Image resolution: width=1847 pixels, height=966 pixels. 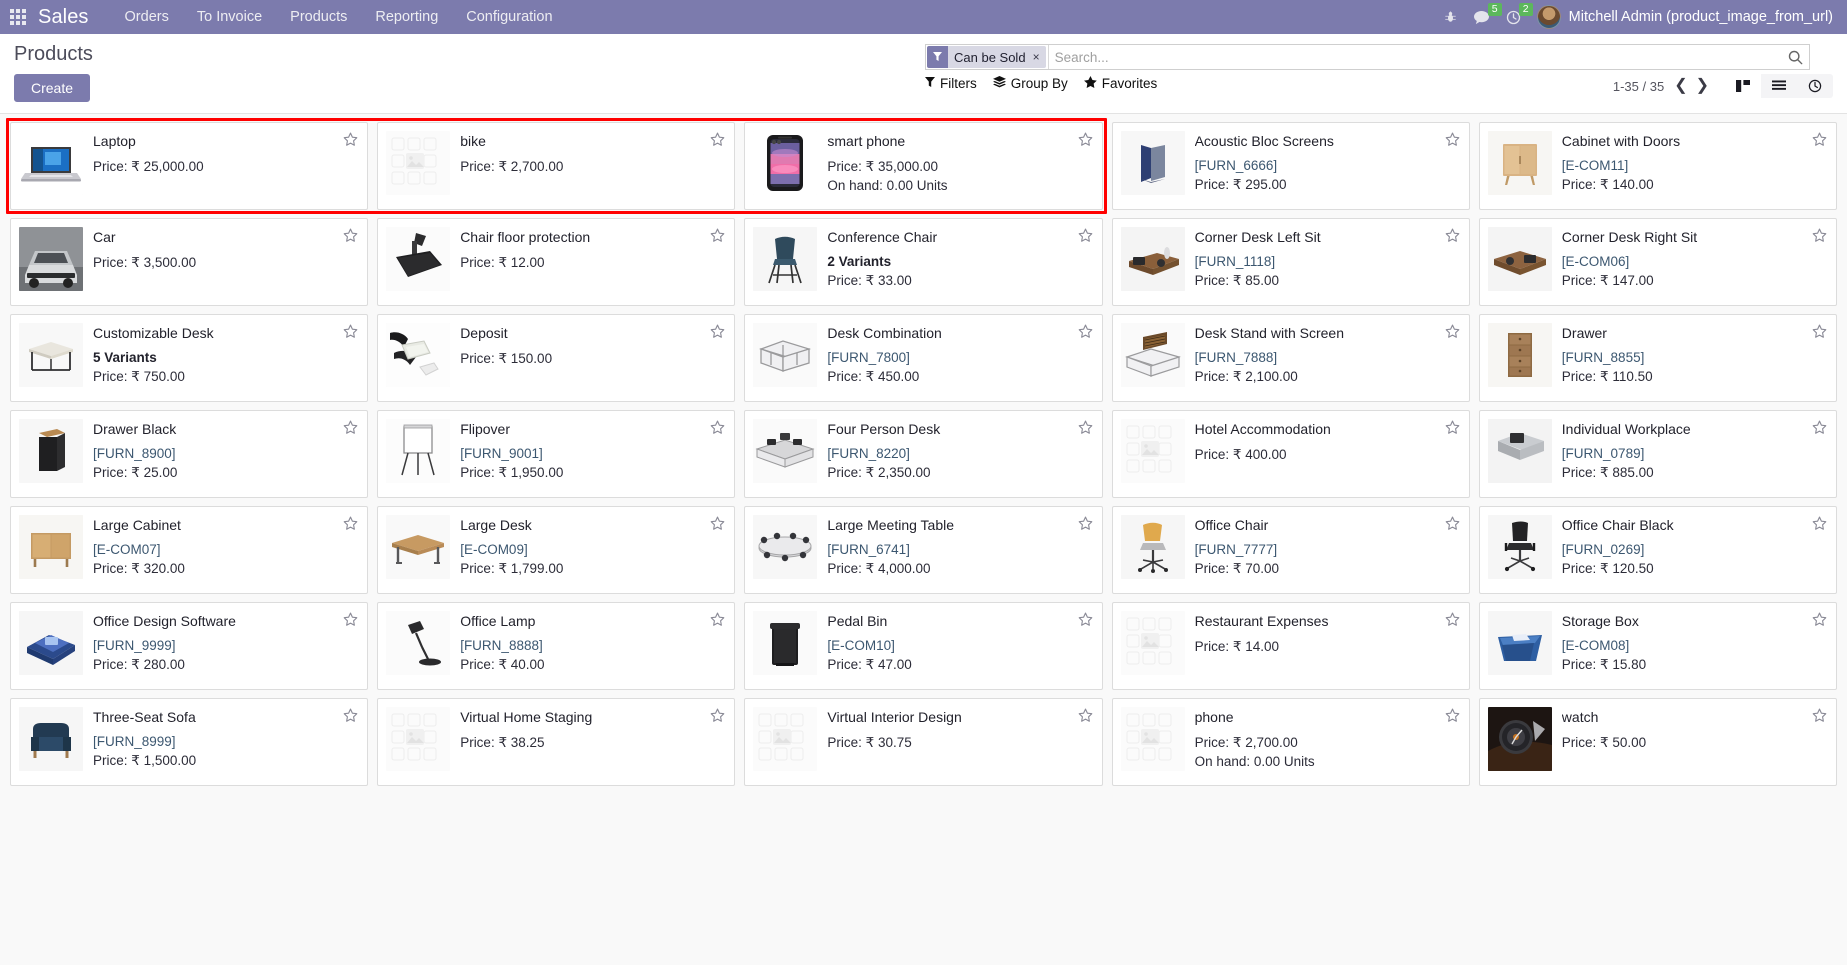 I want to click on messages-icon: 5, so click(x=1487, y=13).